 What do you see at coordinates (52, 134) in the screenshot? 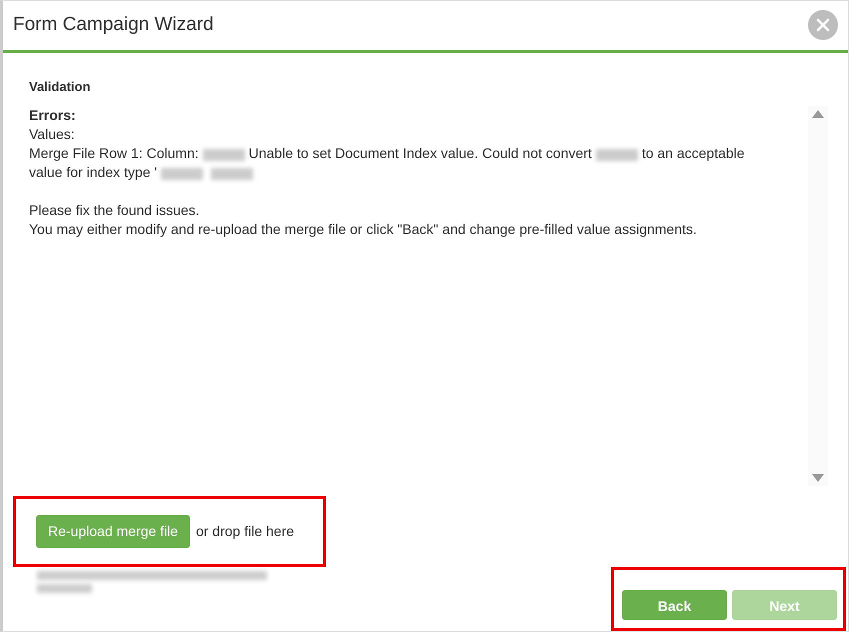
I see `message-text: Values:` at bounding box center [52, 134].